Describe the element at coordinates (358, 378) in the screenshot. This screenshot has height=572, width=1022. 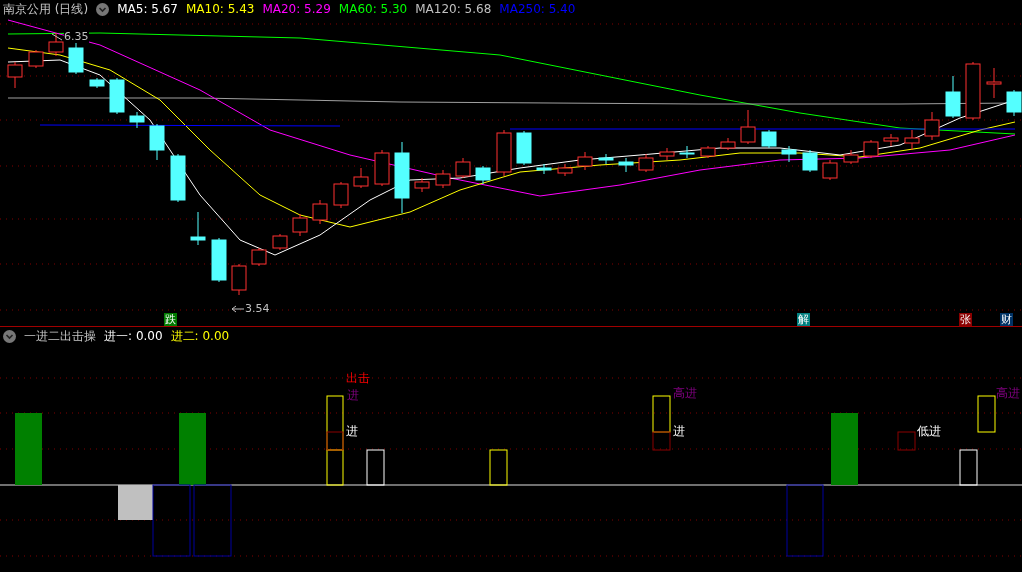
I see `signal-label: 出击` at that location.